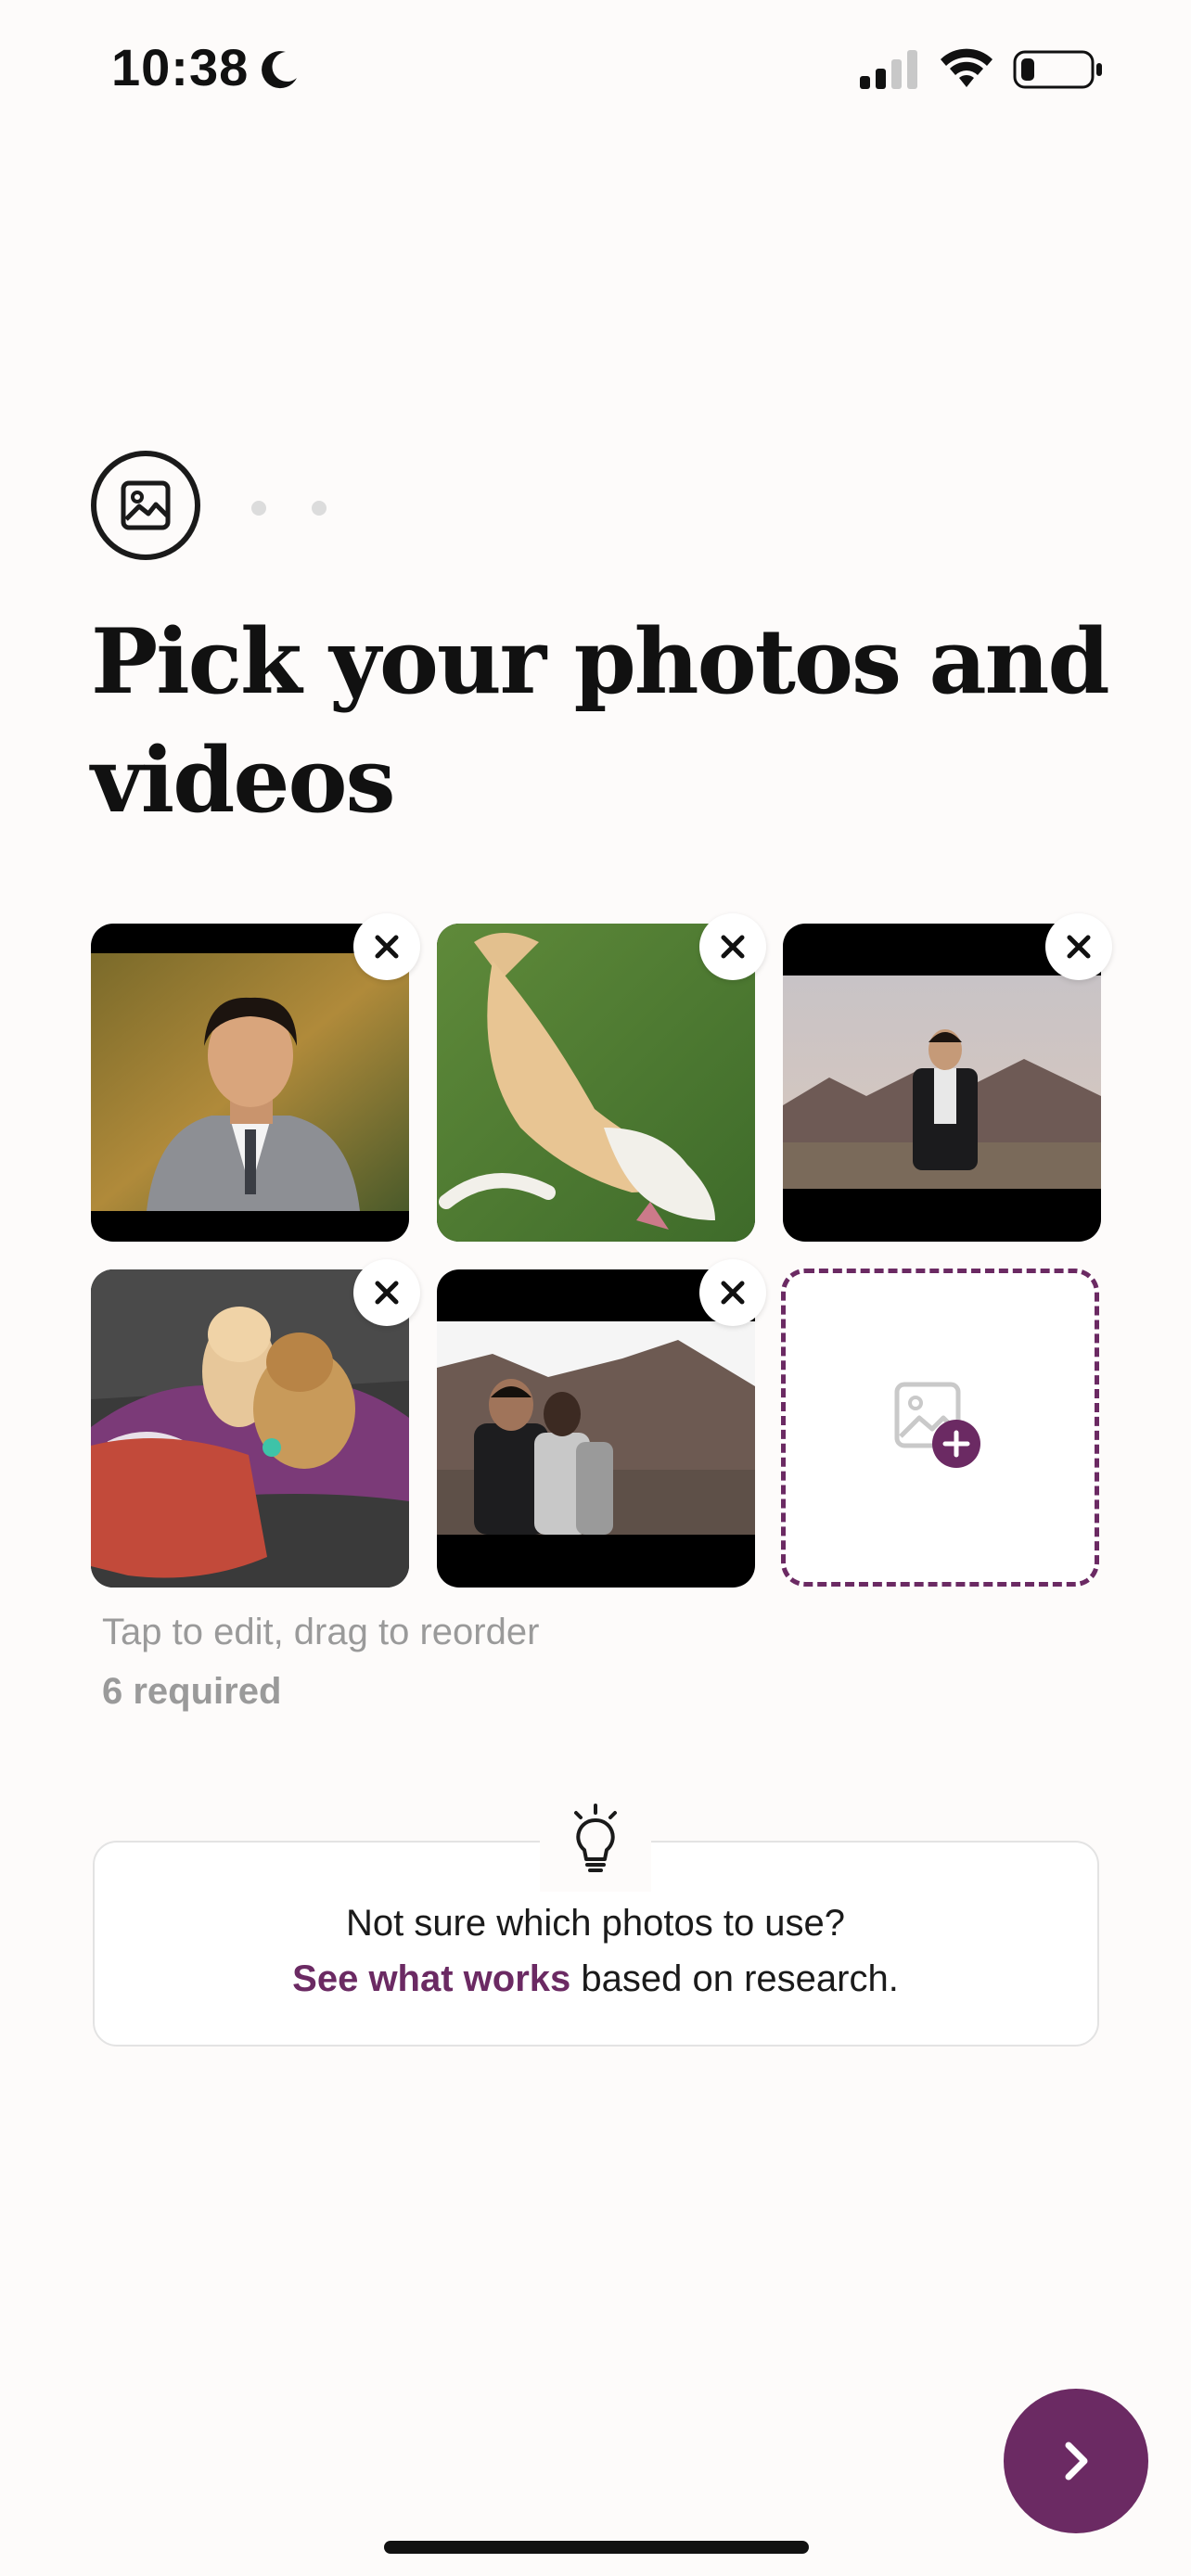 The height and width of the screenshot is (2576, 1191). I want to click on remove-photo-3-button, so click(1078, 947).